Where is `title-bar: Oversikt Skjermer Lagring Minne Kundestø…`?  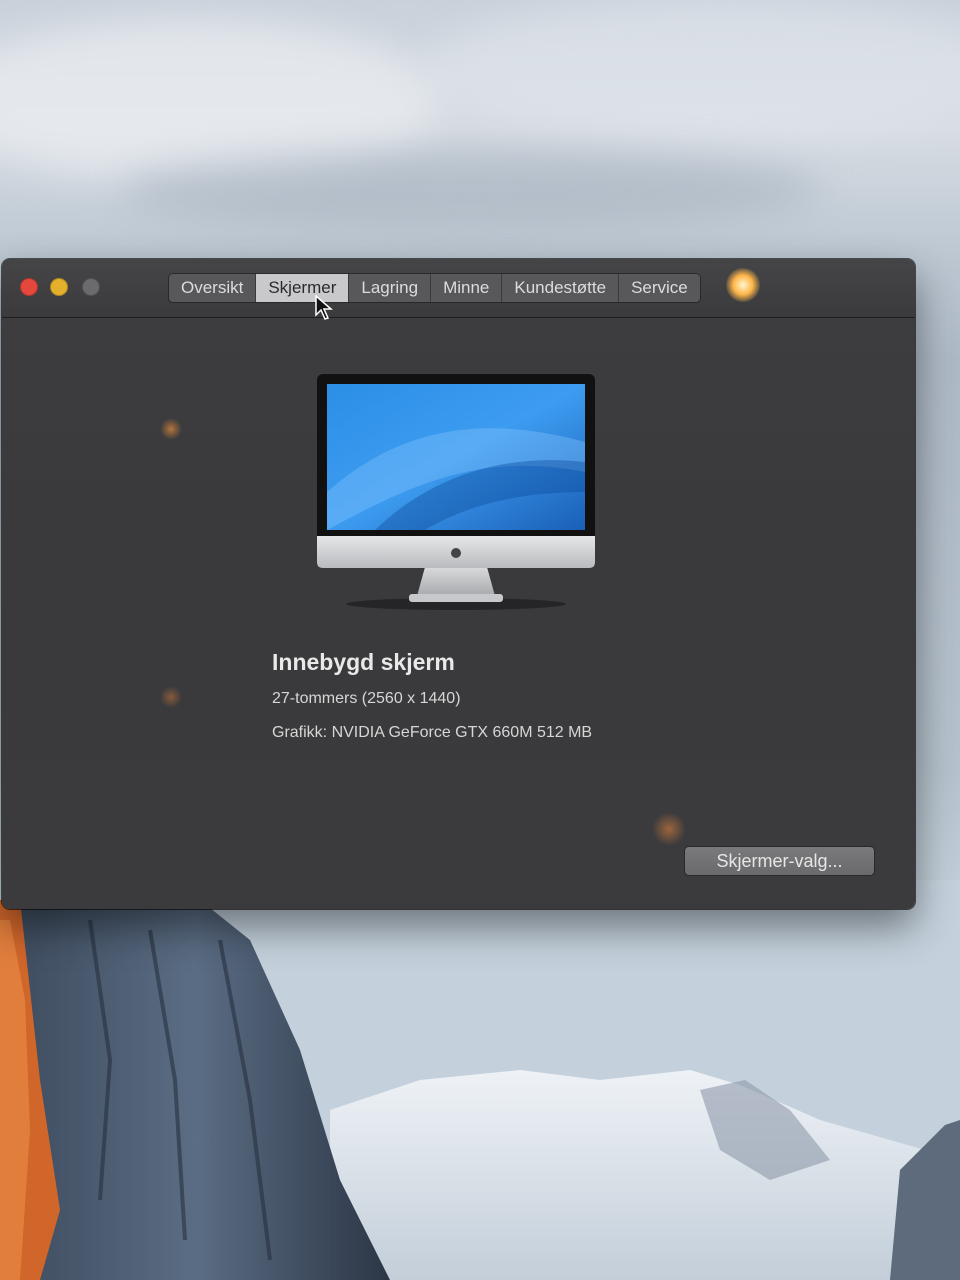 title-bar: Oversikt Skjermer Lagring Minne Kundestø… is located at coordinates (458, 288).